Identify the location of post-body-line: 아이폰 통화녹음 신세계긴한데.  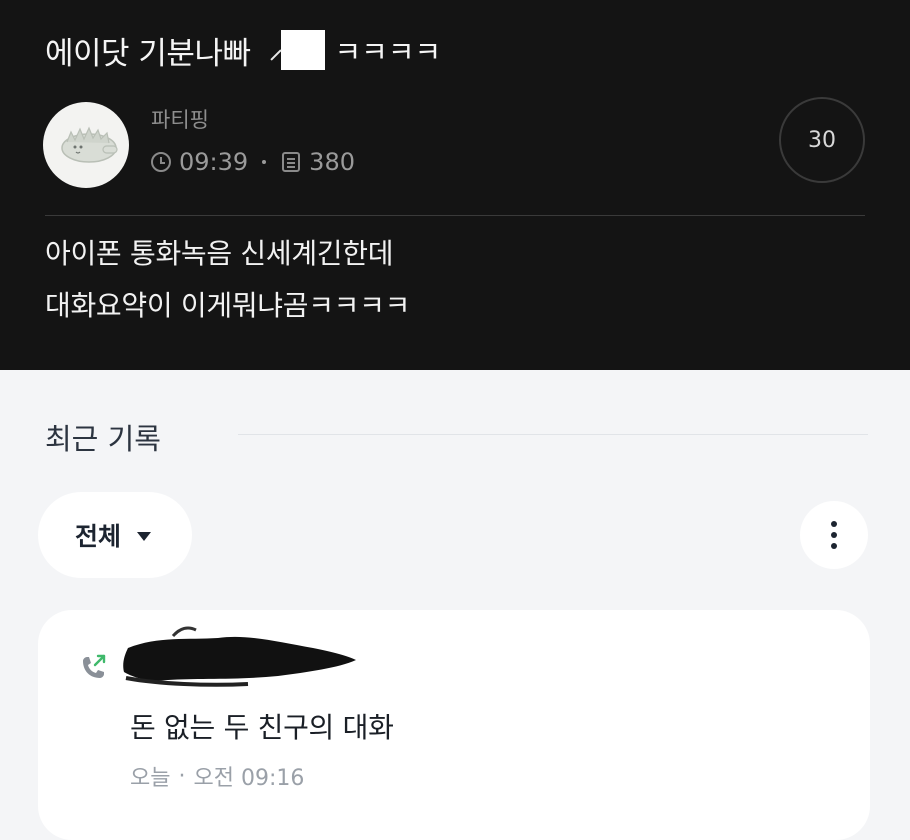
(219, 253).